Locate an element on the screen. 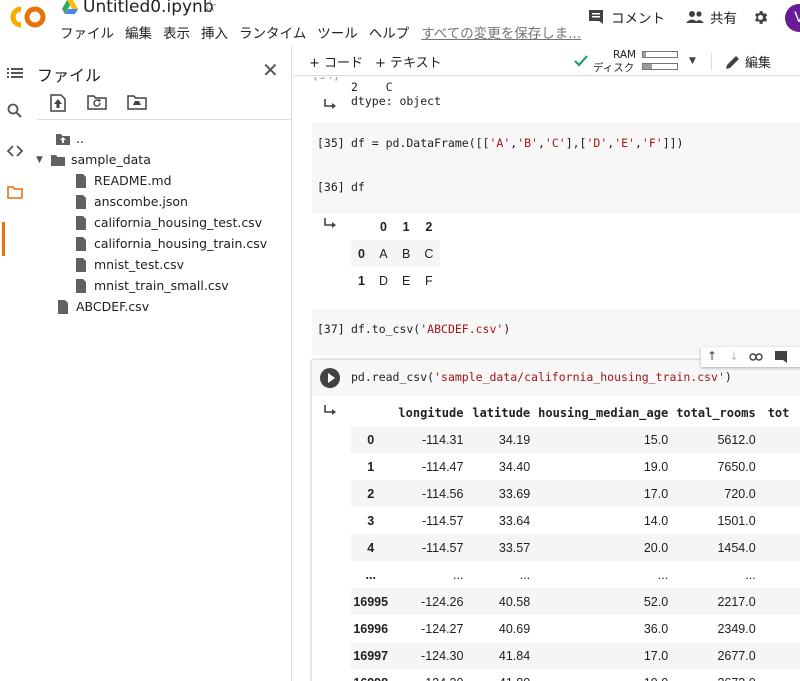  table-cell: -114.47 is located at coordinates (442, 466).